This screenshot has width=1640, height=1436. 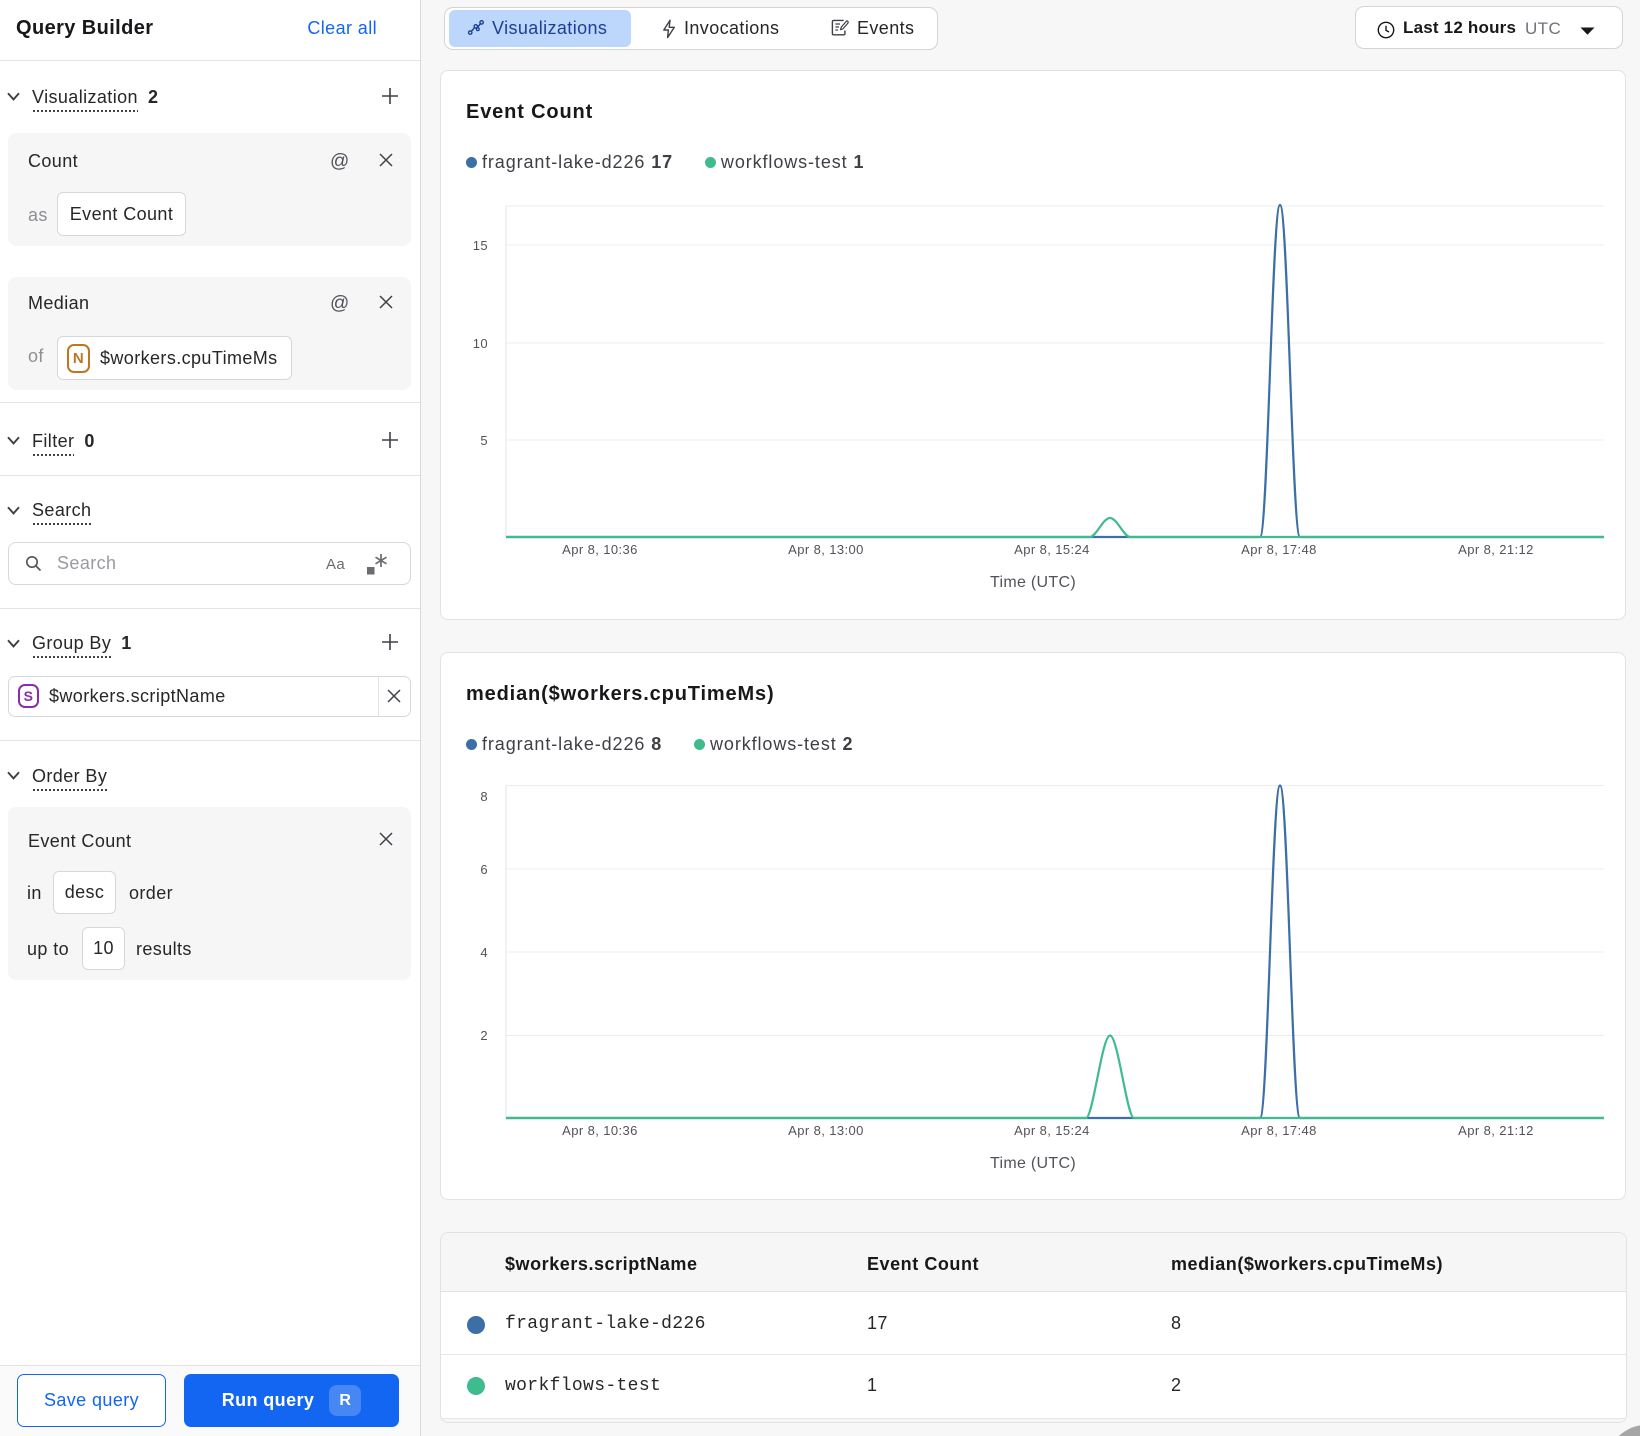 I want to click on svg-text: 15, so click(x=480, y=245).